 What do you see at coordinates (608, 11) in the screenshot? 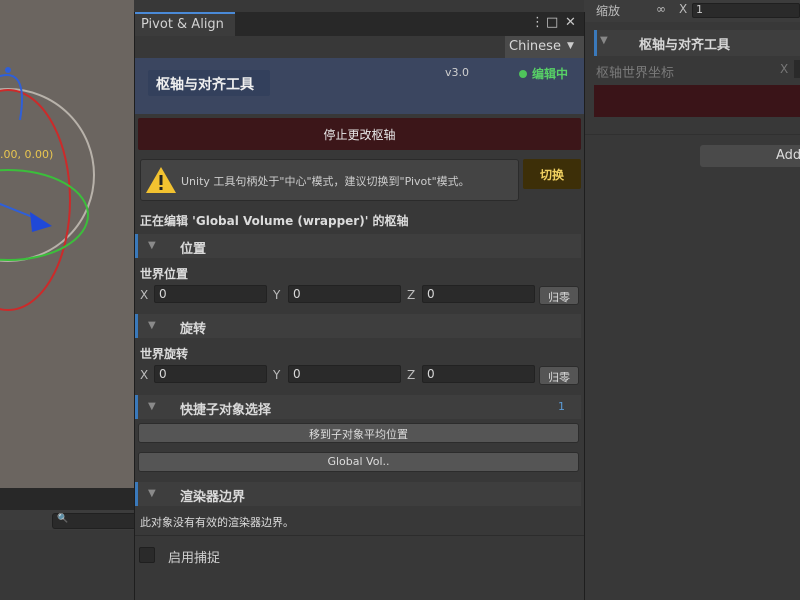
I see `scale-label: 缩放` at bounding box center [608, 11].